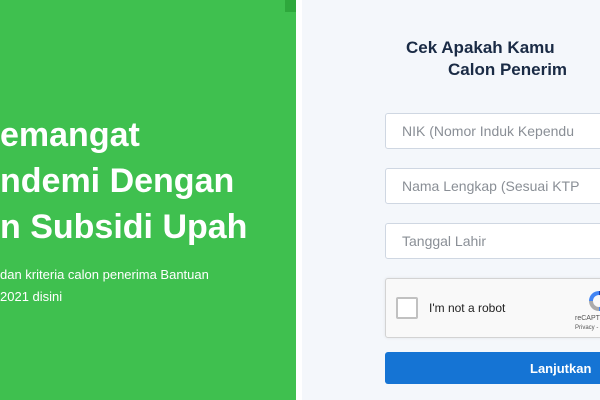 This screenshot has width=600, height=400. I want to click on recaptcha-brand: reCAPT, so click(587, 318).